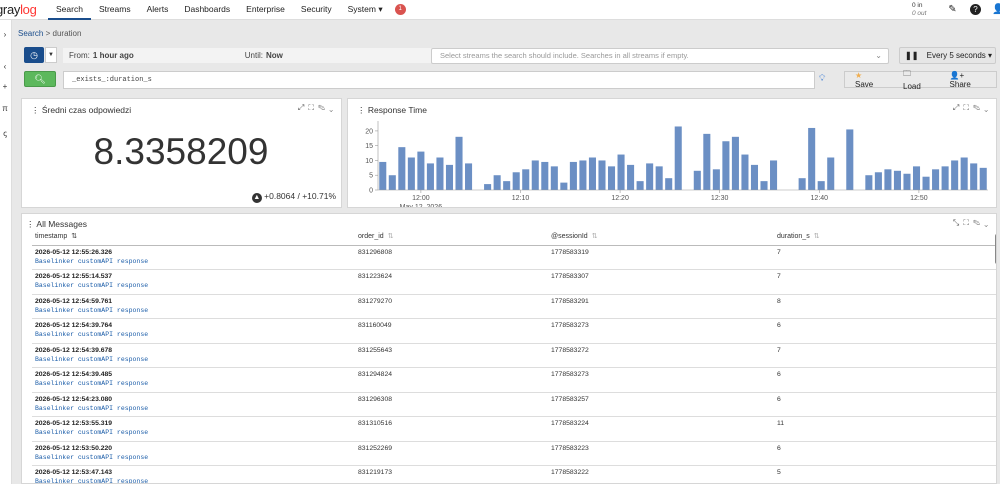 This screenshot has width=1000, height=484. I want to click on nav-system: System ▾, so click(365, 10).